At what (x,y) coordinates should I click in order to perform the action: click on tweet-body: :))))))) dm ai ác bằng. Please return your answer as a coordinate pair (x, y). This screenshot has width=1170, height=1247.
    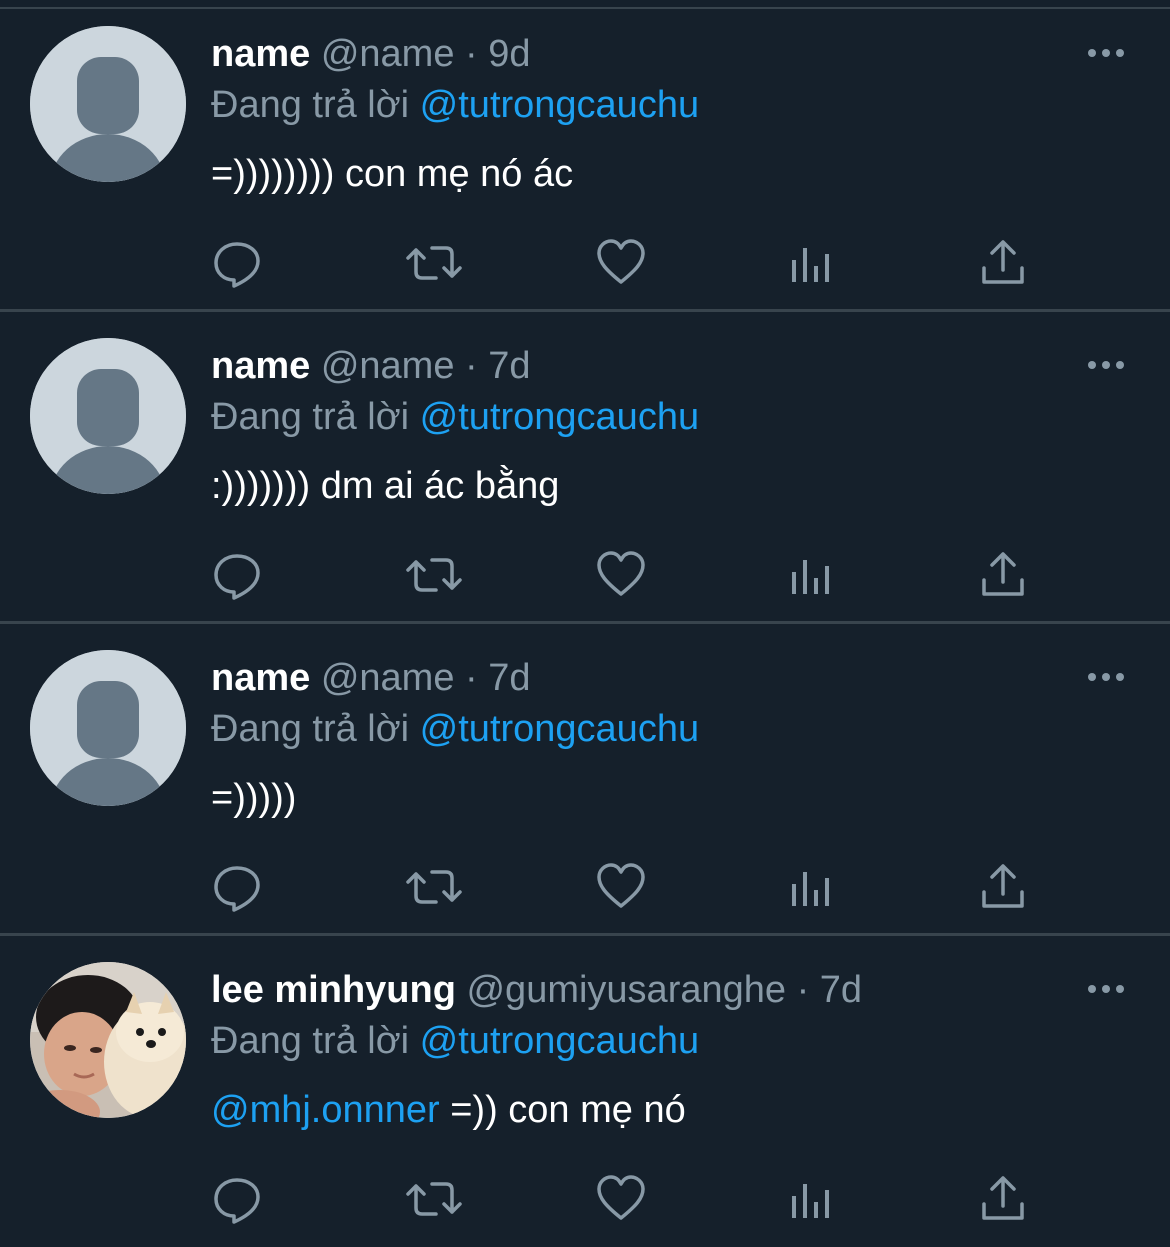
    Looking at the image, I should click on (385, 486).